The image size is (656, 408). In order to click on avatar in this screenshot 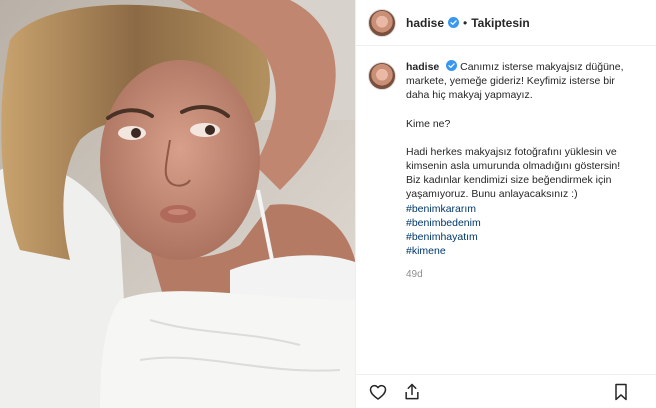, I will do `click(382, 22)`.